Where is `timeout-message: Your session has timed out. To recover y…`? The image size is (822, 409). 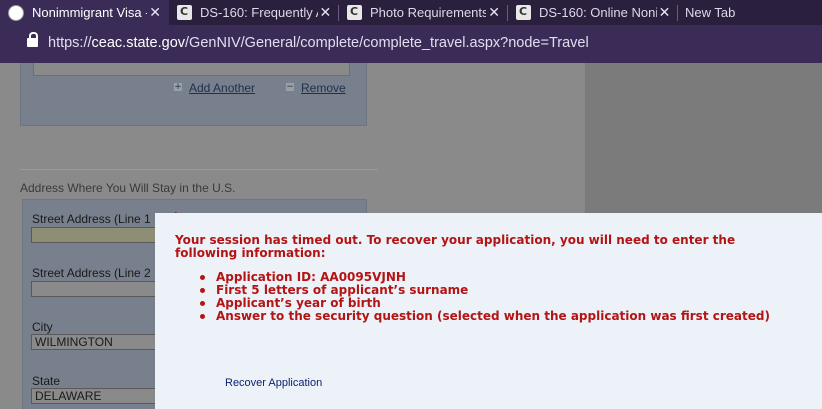 timeout-message: Your session has timed out. To recover y… is located at coordinates (455, 246).